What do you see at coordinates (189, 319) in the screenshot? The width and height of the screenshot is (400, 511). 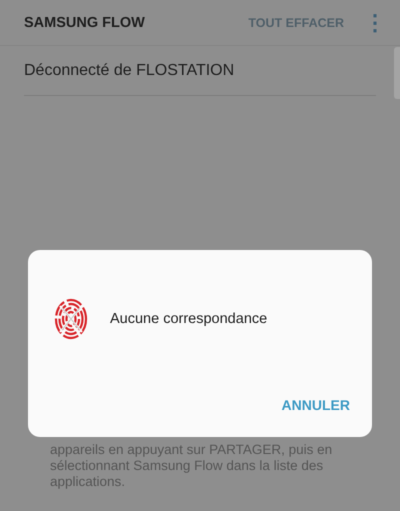 I see `dialog-message: Aucune correspondance` at bounding box center [189, 319].